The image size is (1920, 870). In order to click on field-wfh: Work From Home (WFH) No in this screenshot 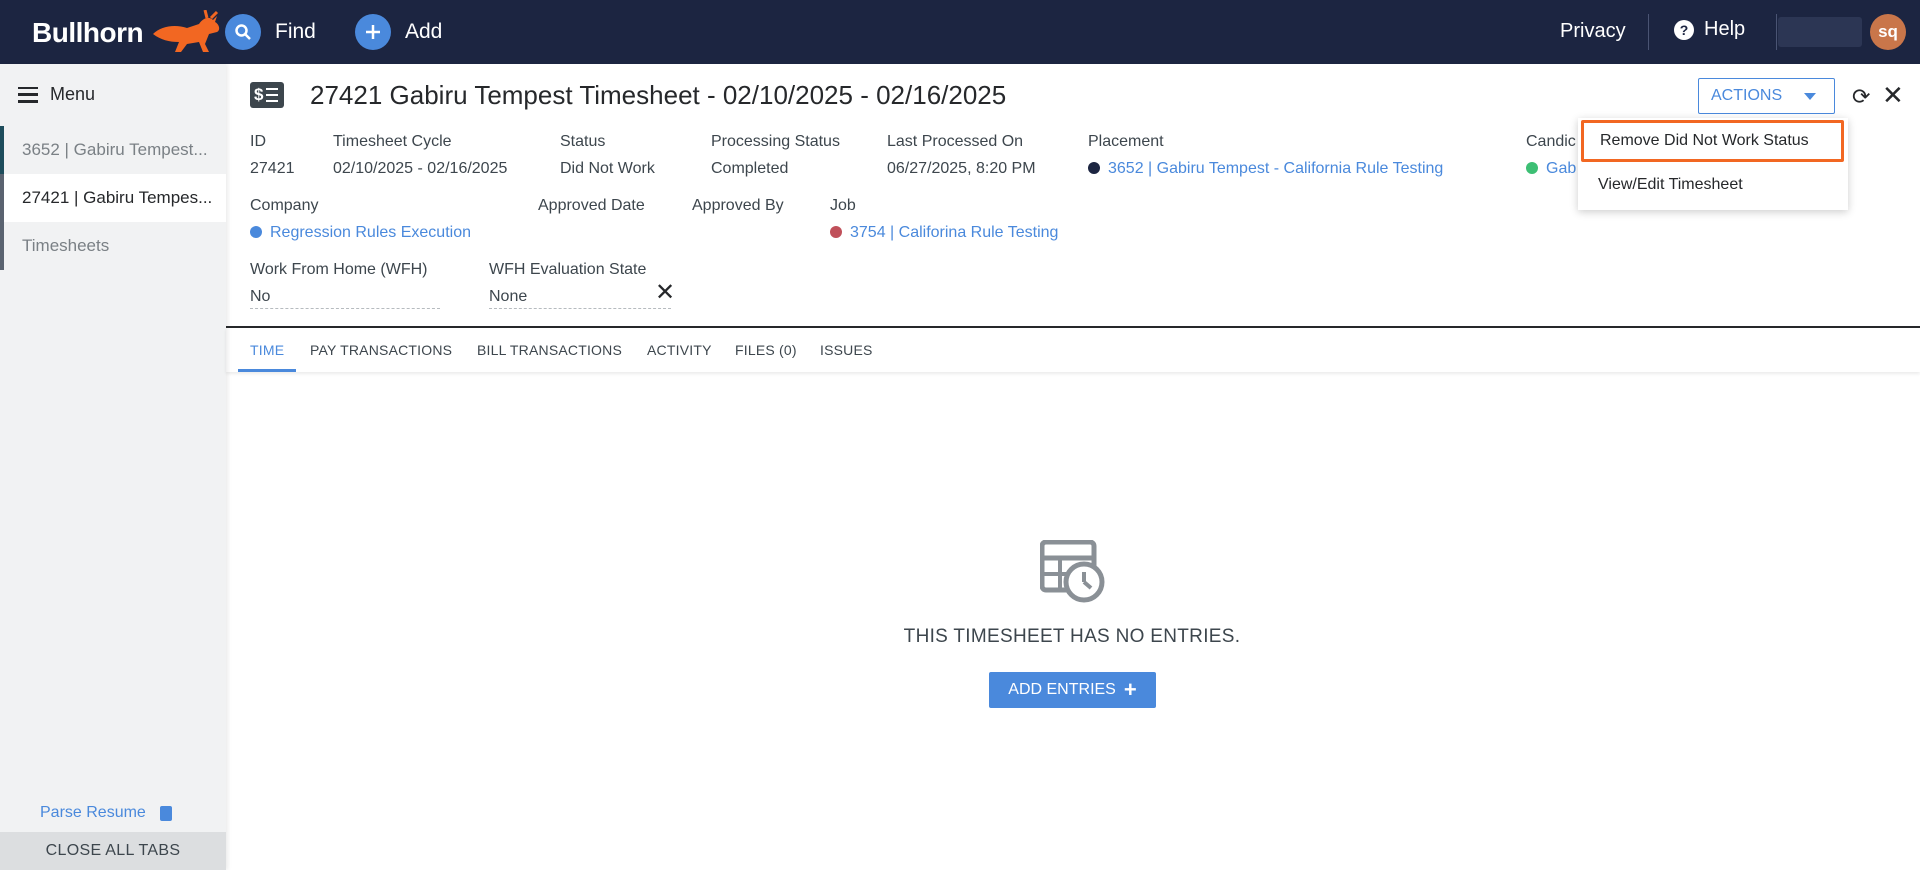, I will do `click(345, 285)`.